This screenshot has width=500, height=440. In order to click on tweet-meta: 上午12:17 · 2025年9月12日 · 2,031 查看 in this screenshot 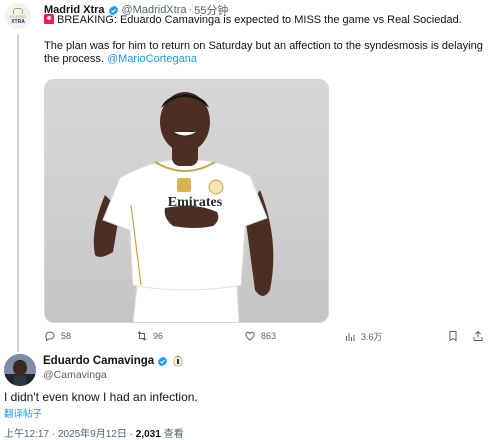, I will do `click(94, 432)`.